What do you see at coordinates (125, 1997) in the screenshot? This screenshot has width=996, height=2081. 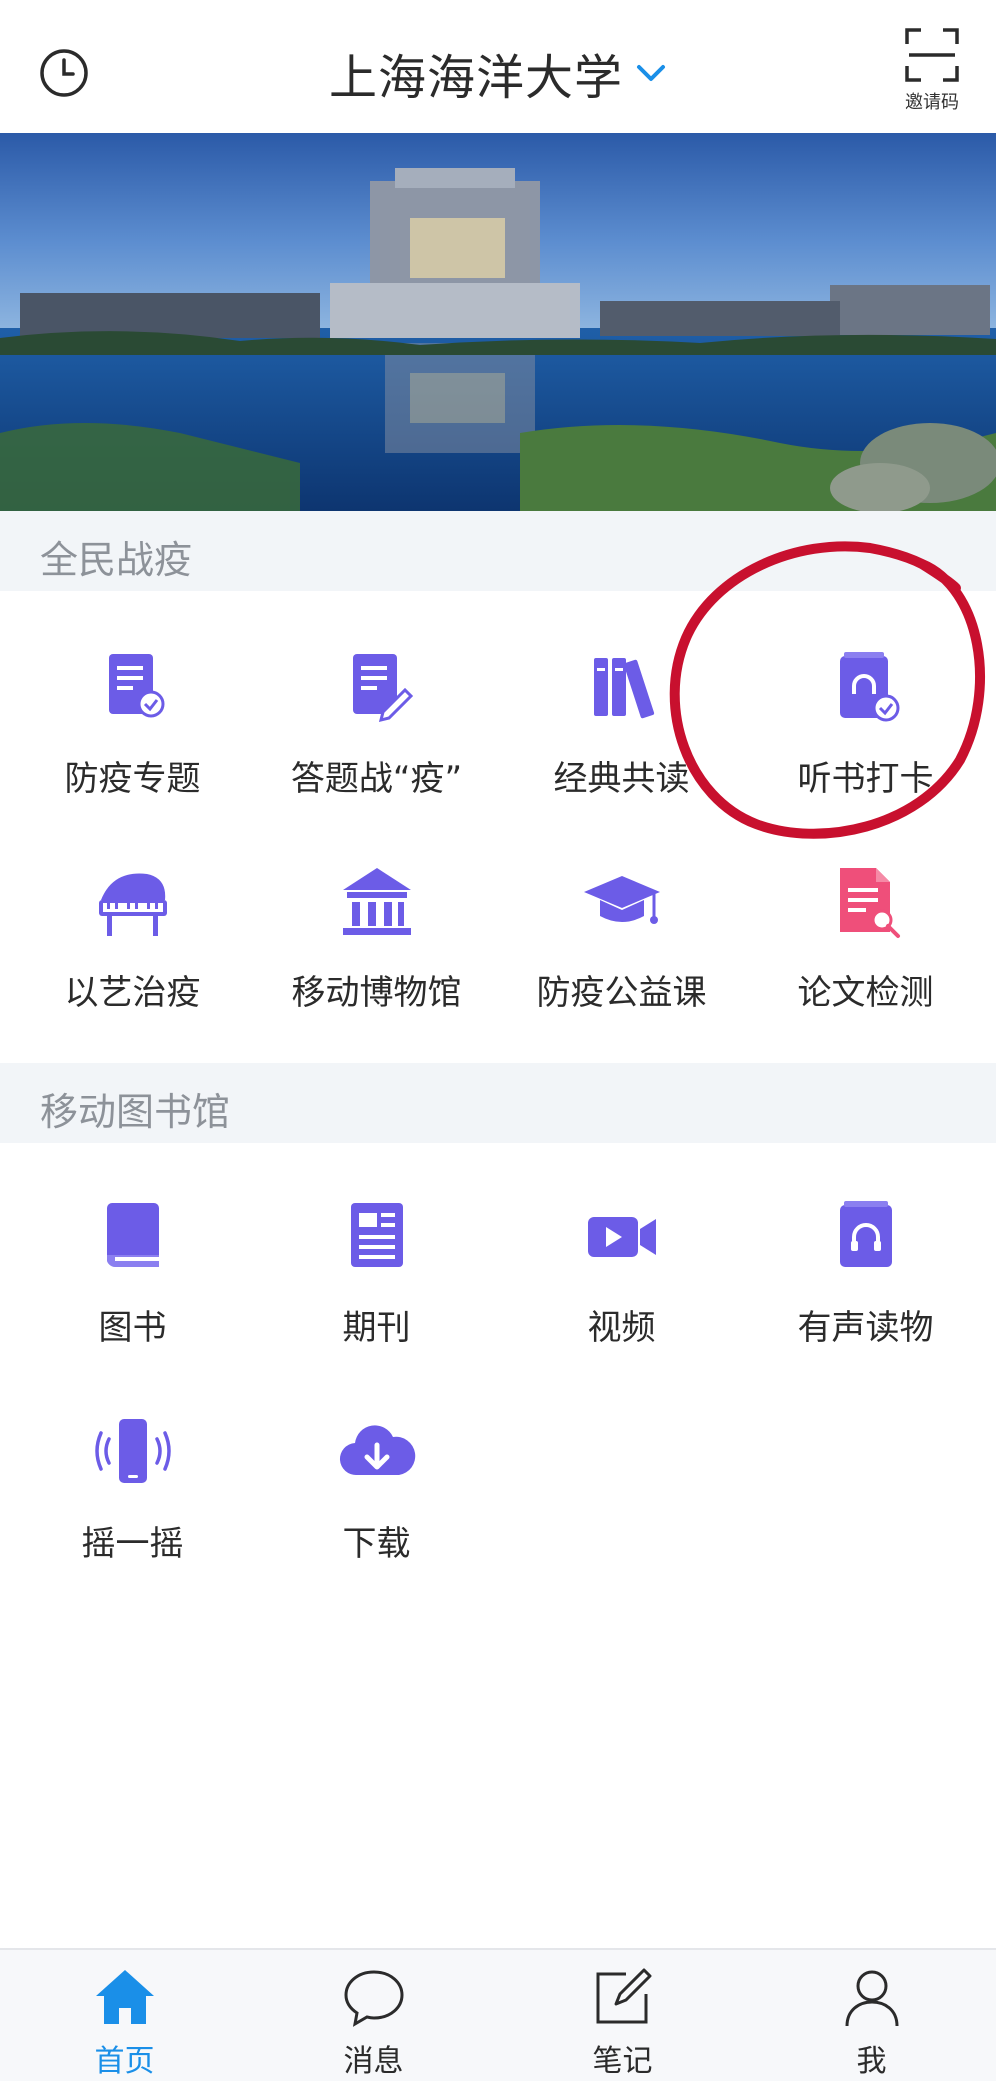 I see `home-icon` at bounding box center [125, 1997].